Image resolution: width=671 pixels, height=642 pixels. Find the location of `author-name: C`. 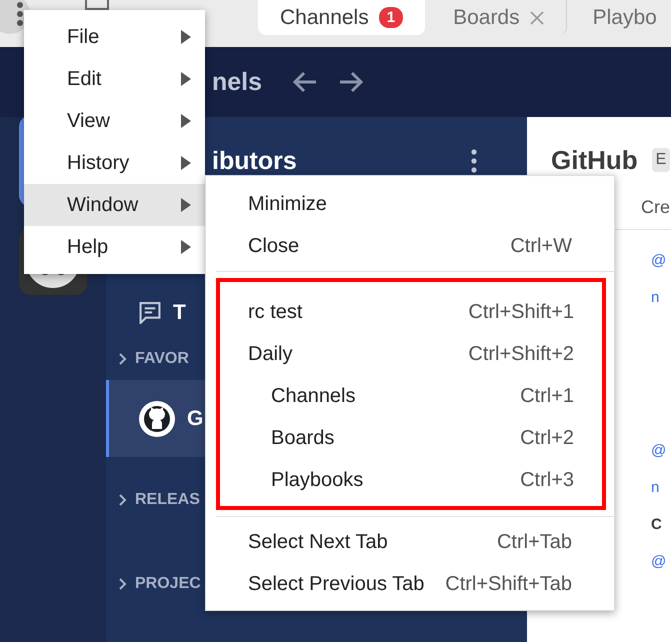

author-name: C is located at coordinates (656, 525).